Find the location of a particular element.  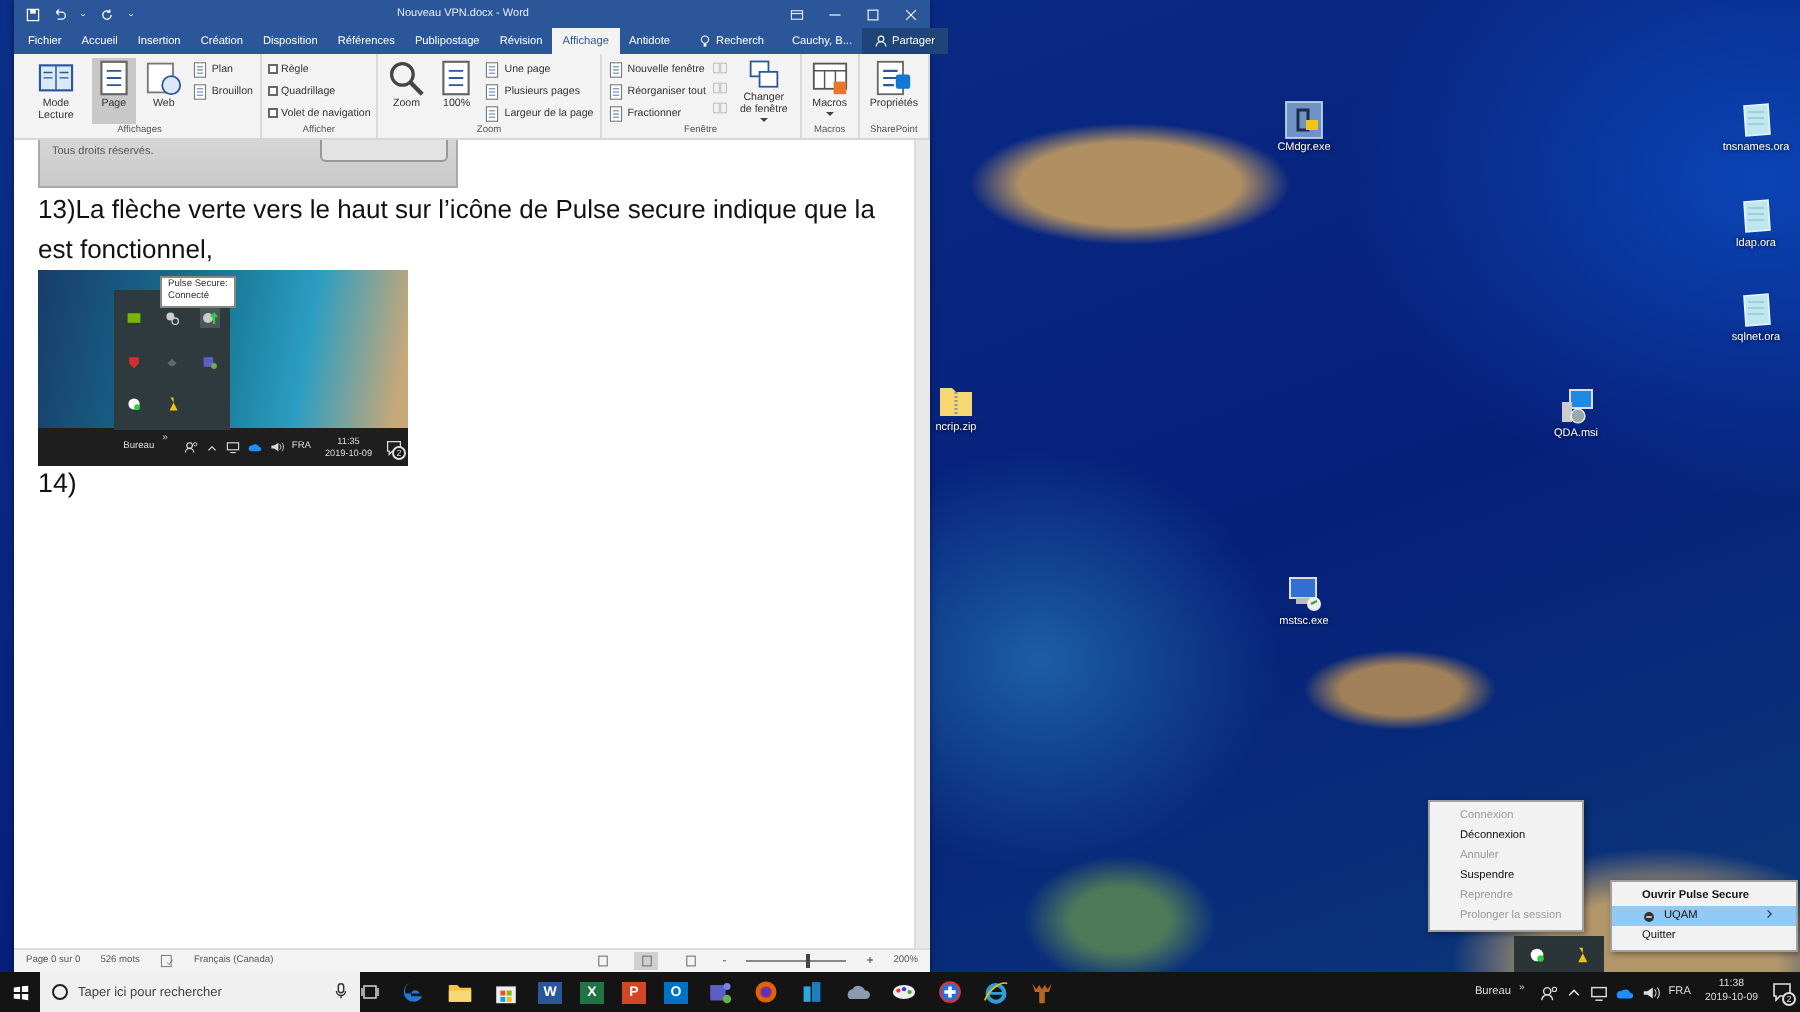

properties-icon is located at coordinates (893, 78).